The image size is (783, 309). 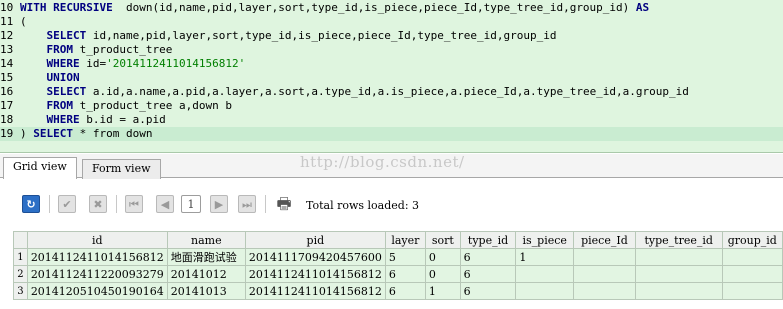 I want to click on rows-loaded-status: Total rows loaded: 3, so click(x=363, y=205).